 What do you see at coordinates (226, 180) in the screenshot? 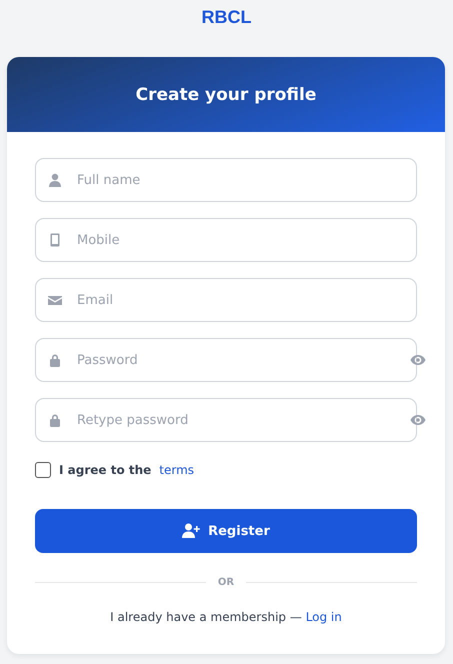
I see `input-field: Full name` at bounding box center [226, 180].